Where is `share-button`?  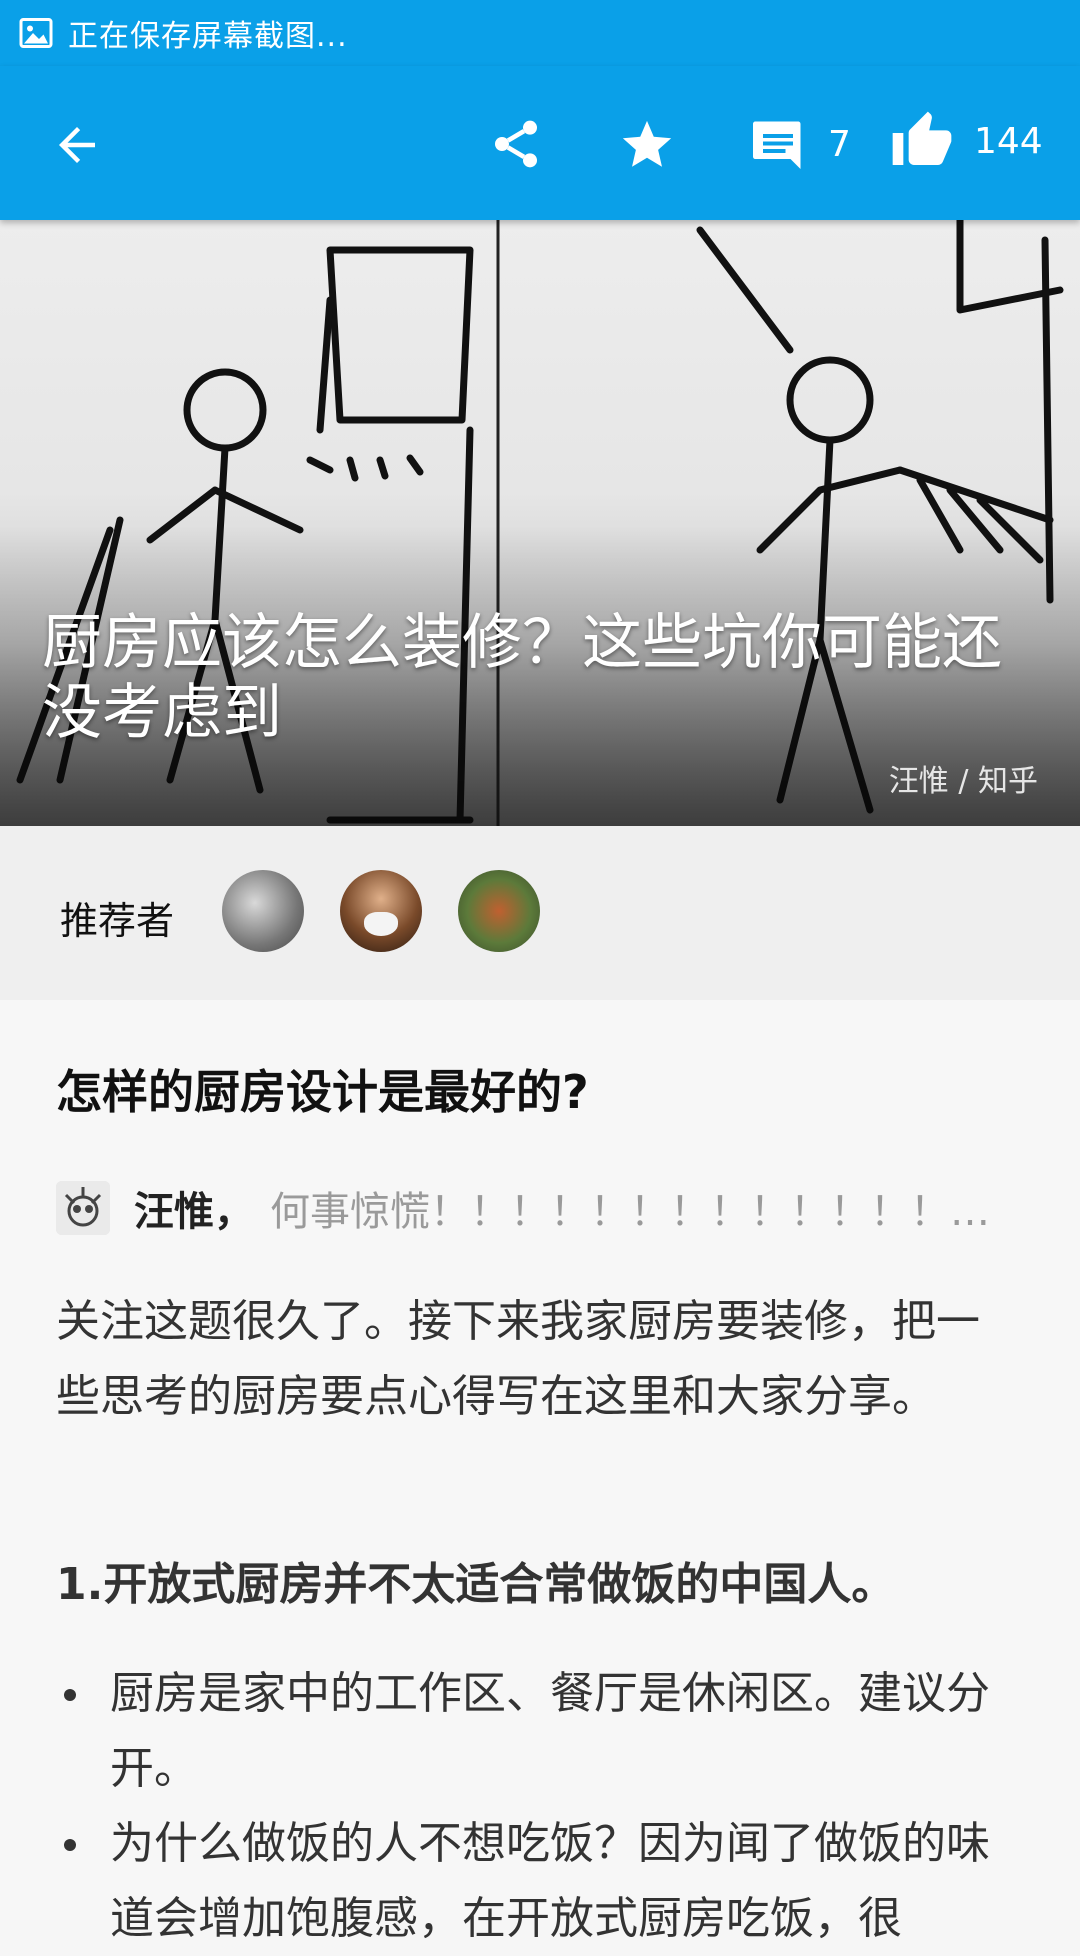
share-button is located at coordinates (516, 144).